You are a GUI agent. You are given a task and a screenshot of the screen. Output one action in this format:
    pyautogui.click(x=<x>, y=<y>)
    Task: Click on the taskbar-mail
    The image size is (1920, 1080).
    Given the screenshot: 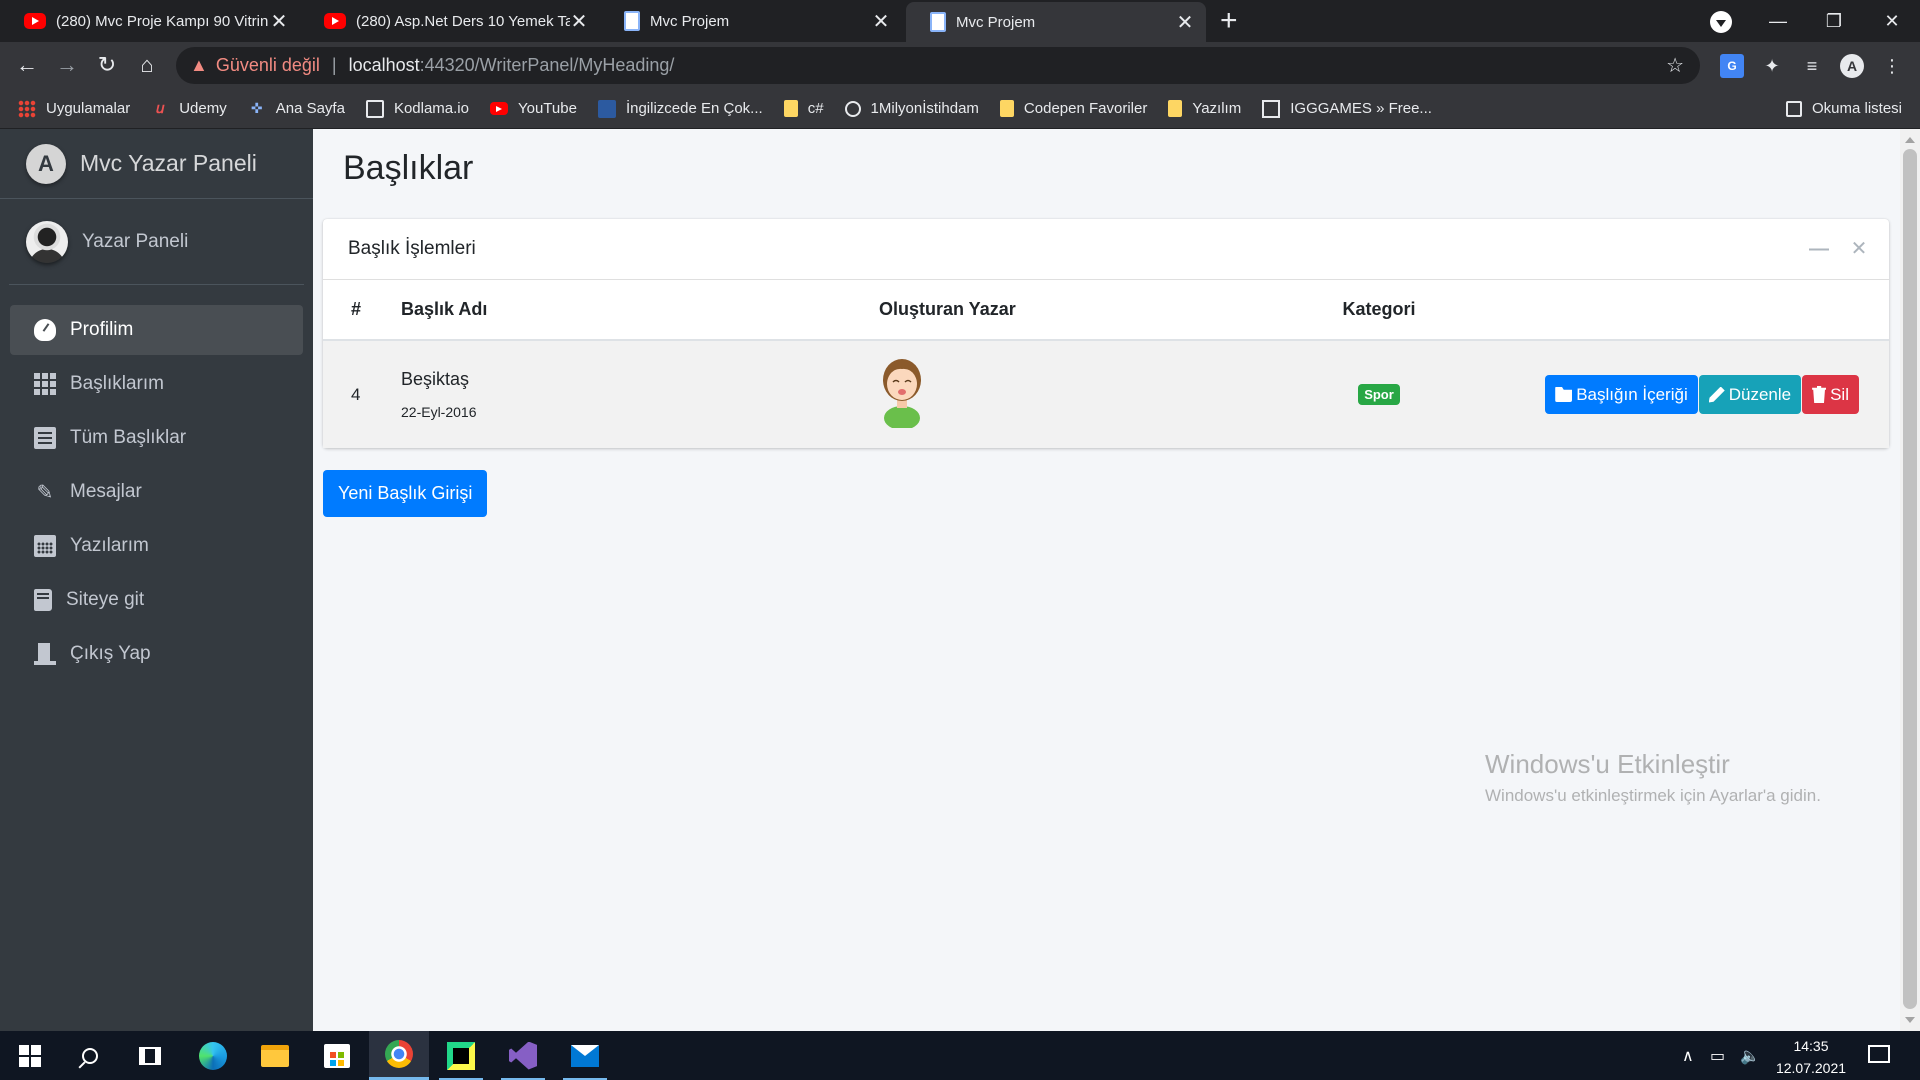 What is the action you would take?
    pyautogui.click(x=585, y=1055)
    